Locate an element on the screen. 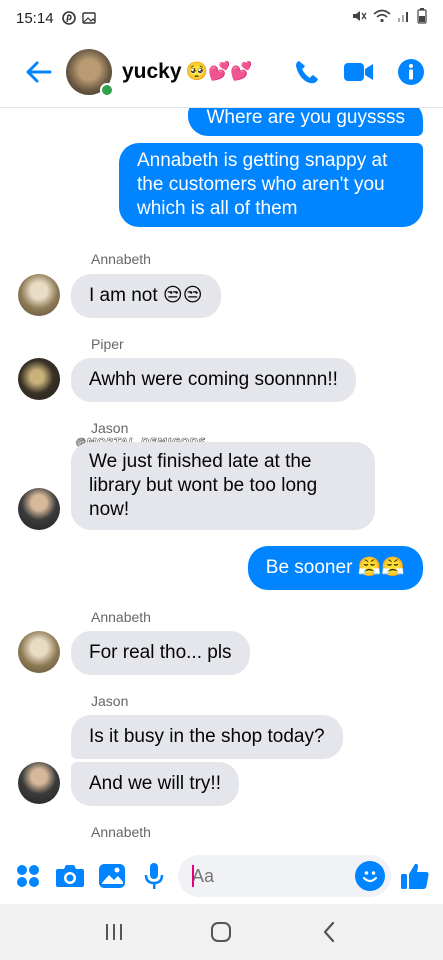 The height and width of the screenshot is (960, 443). status-right-icons is located at coordinates (389, 18).